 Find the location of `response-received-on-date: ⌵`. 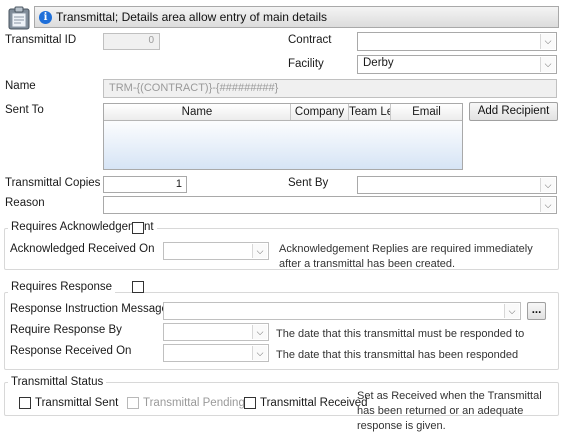

response-received-on-date: ⌵ is located at coordinates (216, 353).